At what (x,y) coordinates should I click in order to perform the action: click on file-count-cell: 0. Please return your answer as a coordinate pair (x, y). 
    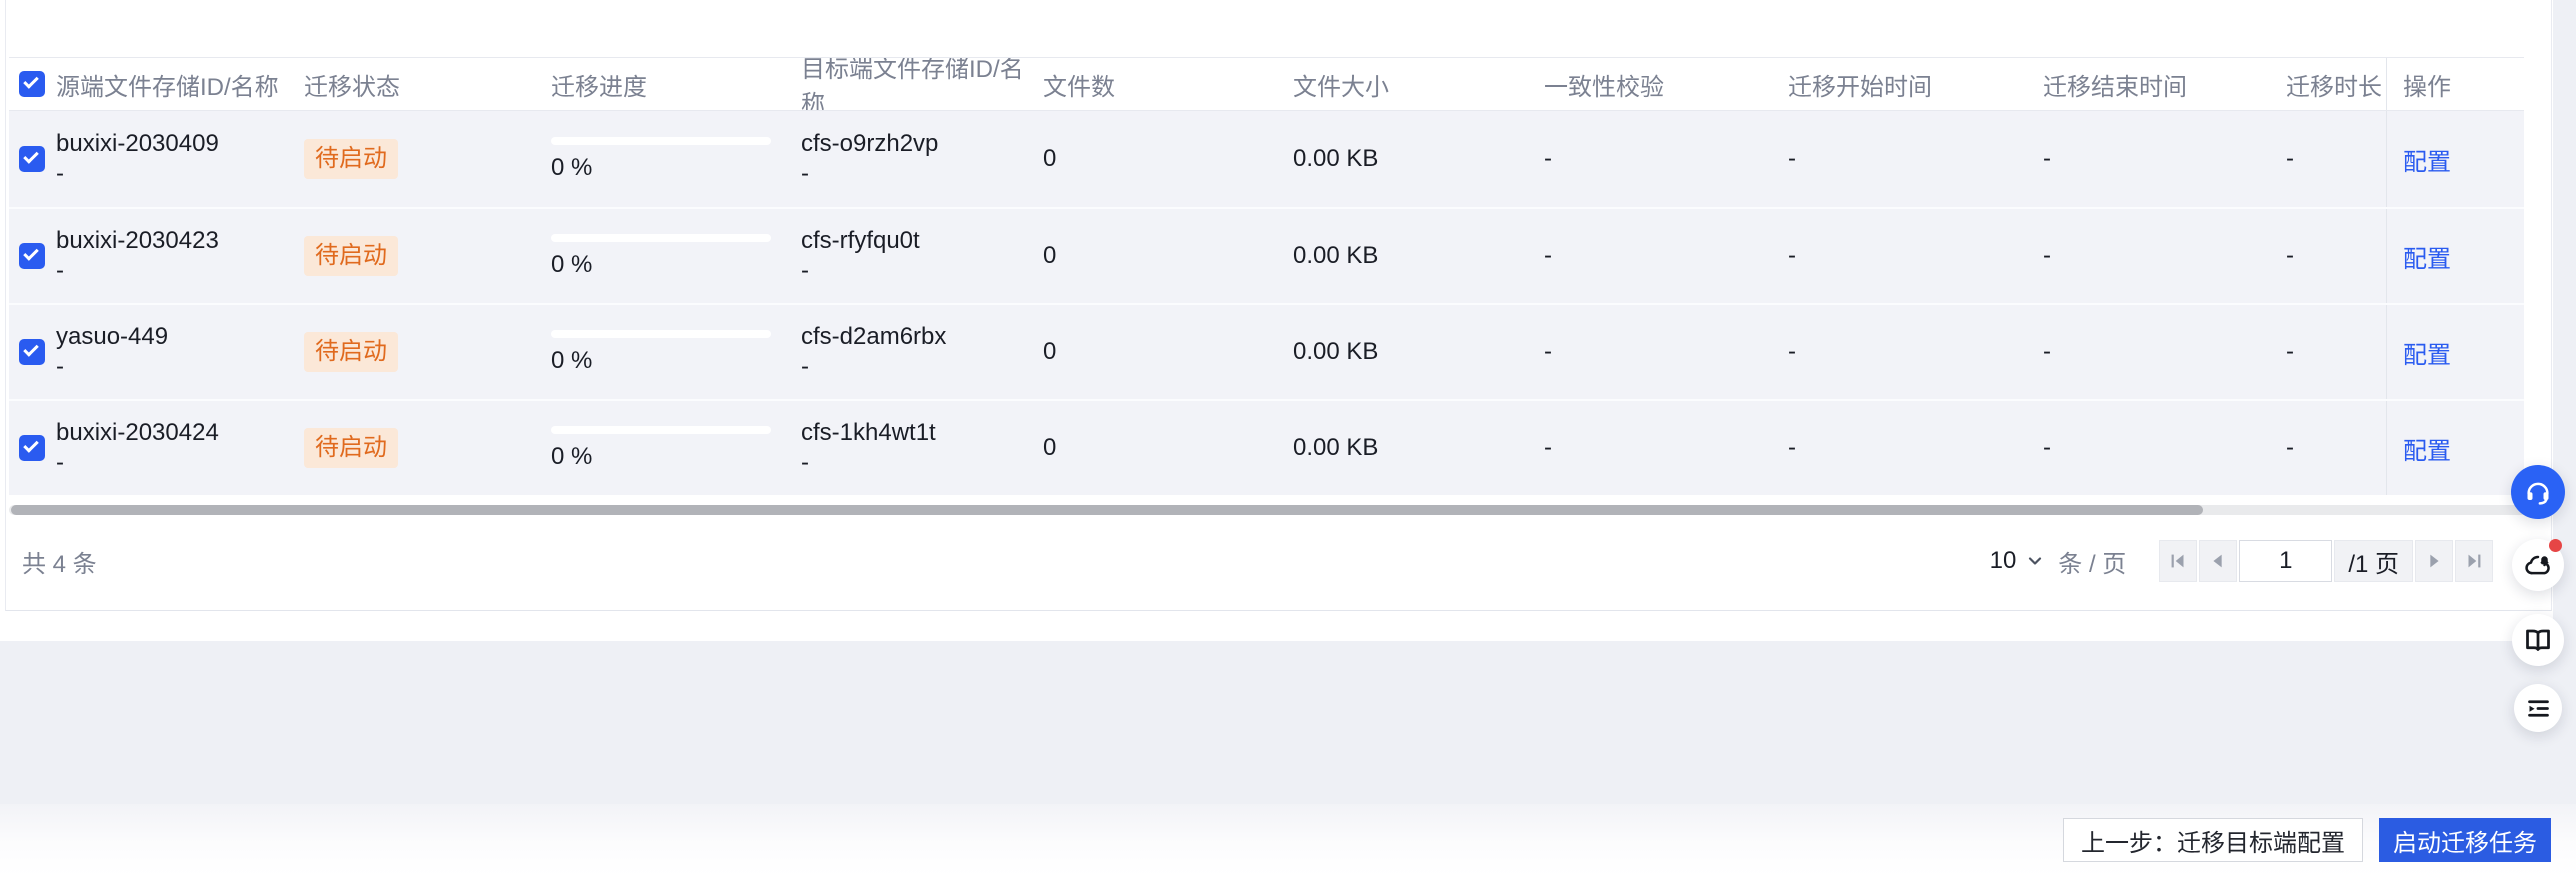
    Looking at the image, I should click on (1050, 447).